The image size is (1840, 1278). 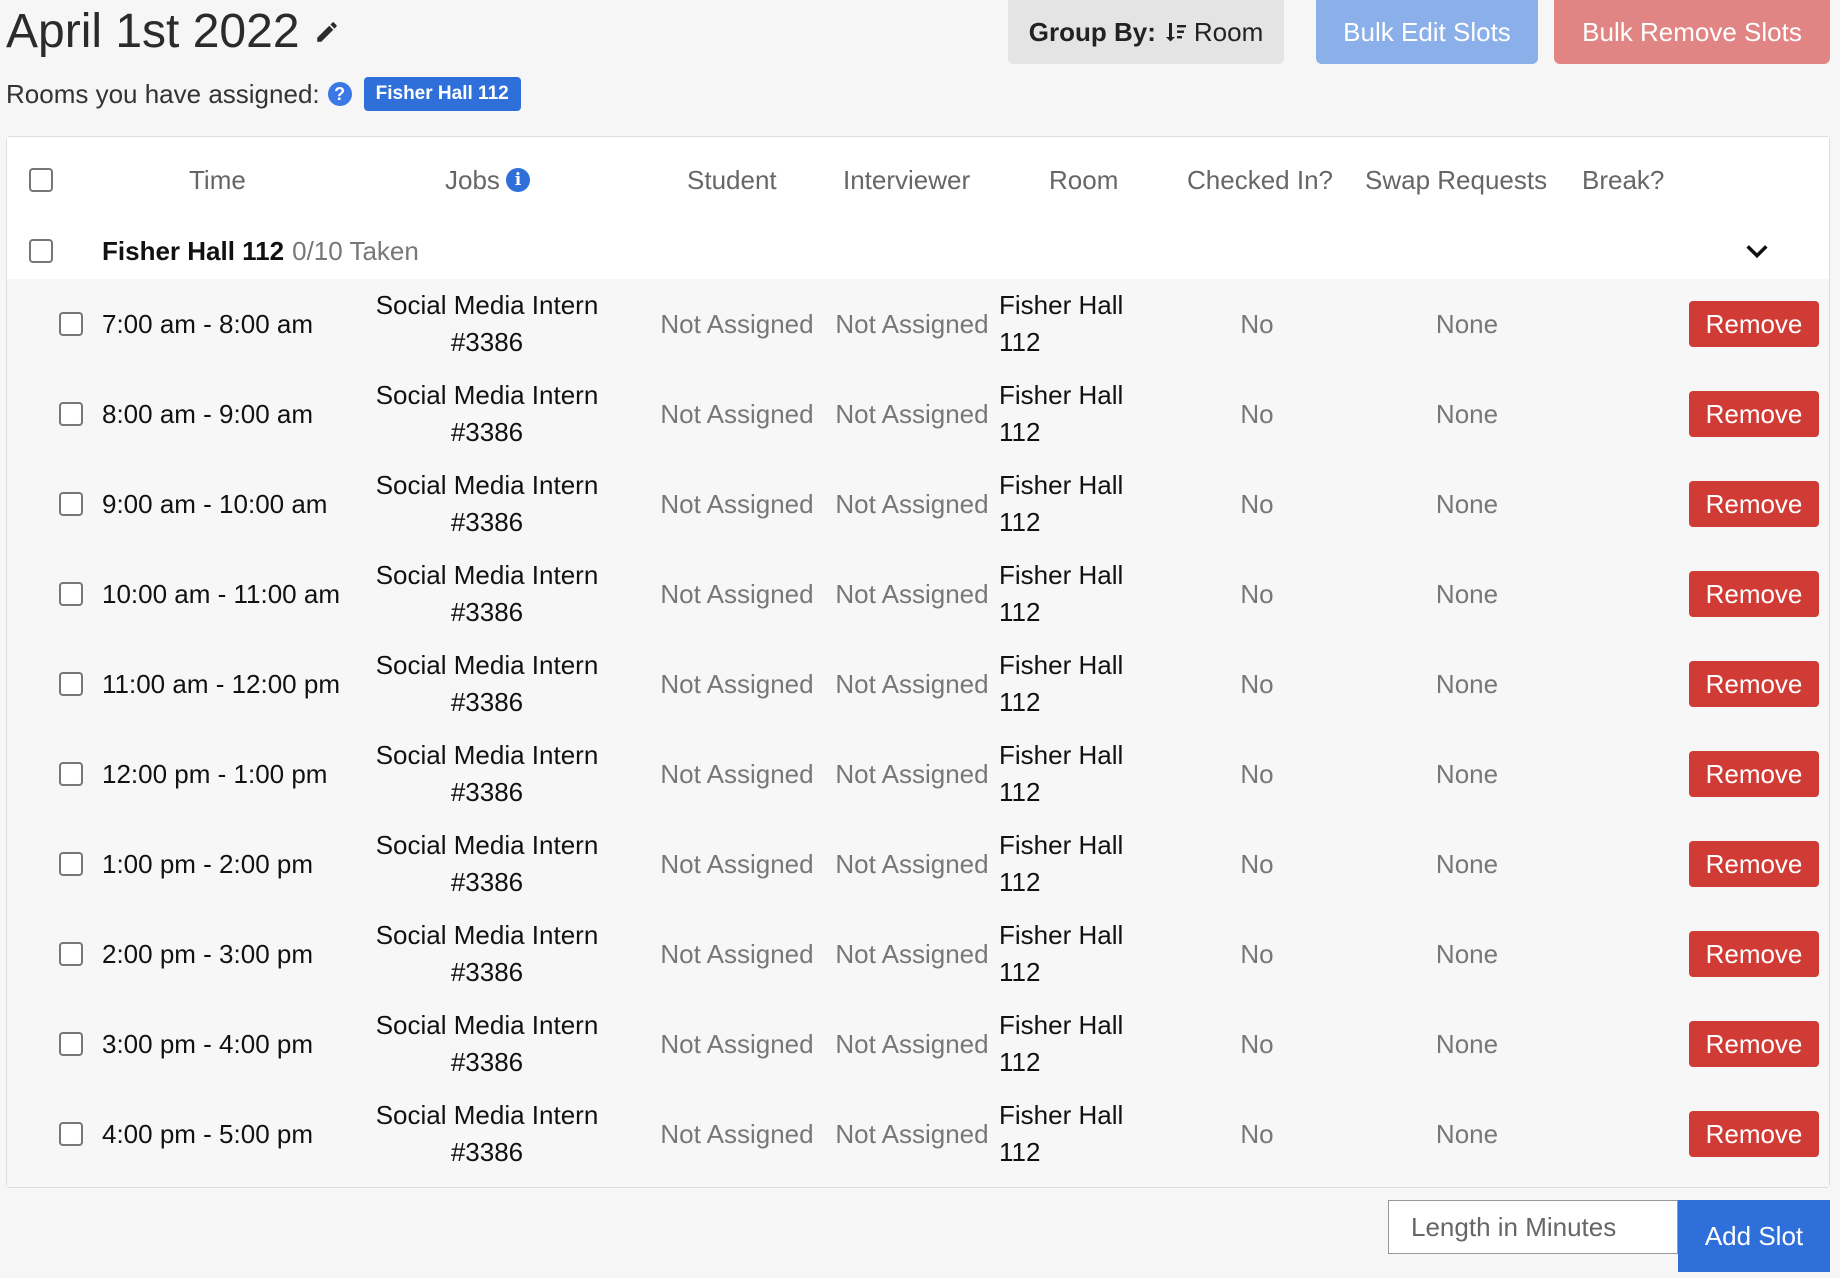 What do you see at coordinates (327, 32) in the screenshot?
I see `pencil-icon` at bounding box center [327, 32].